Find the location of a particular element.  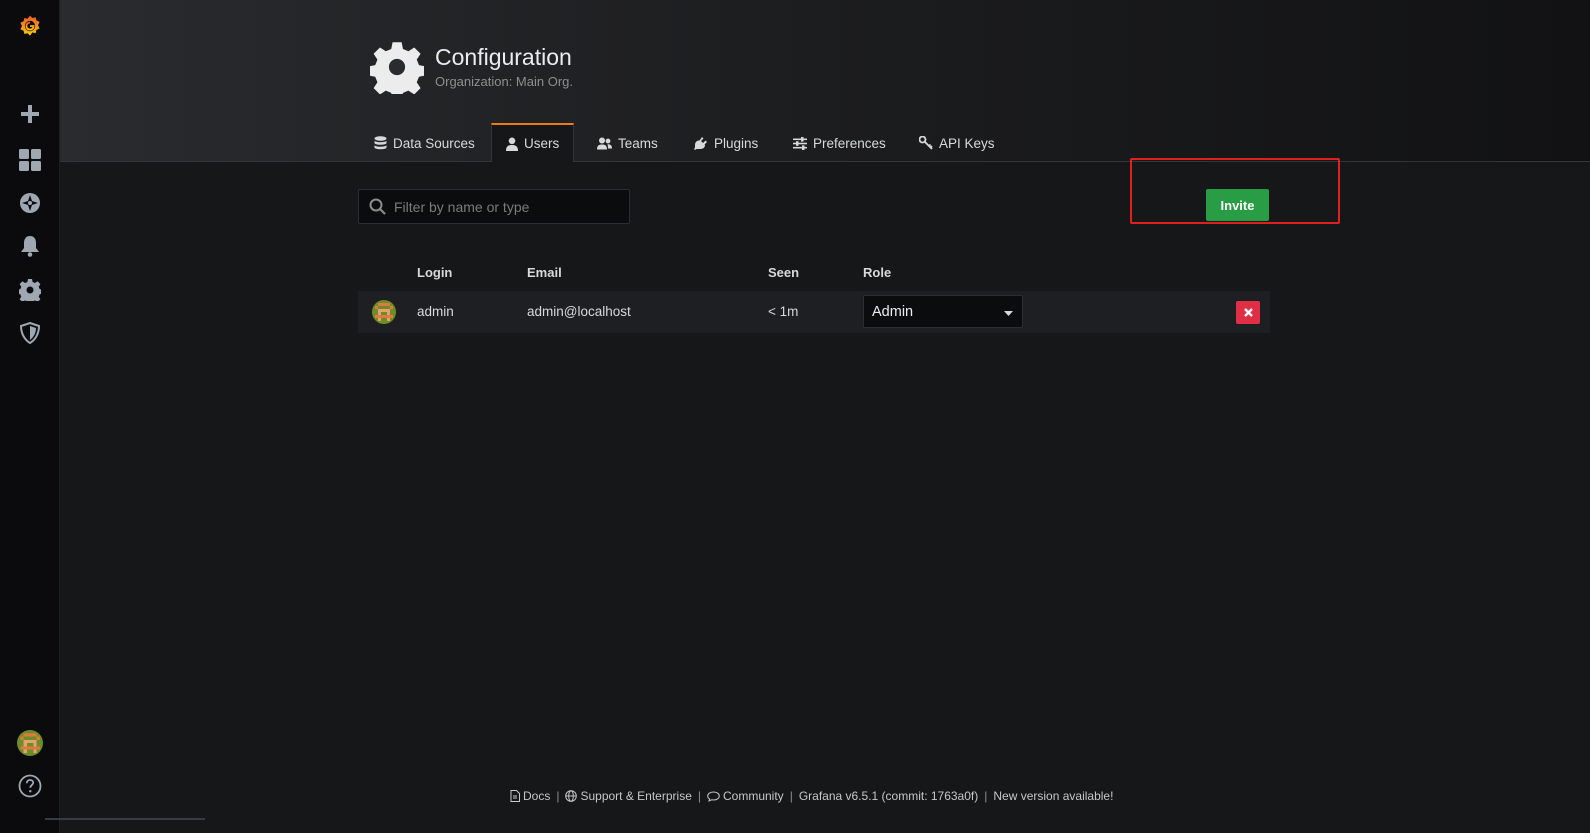

docs-link: Docs is located at coordinates (530, 796).